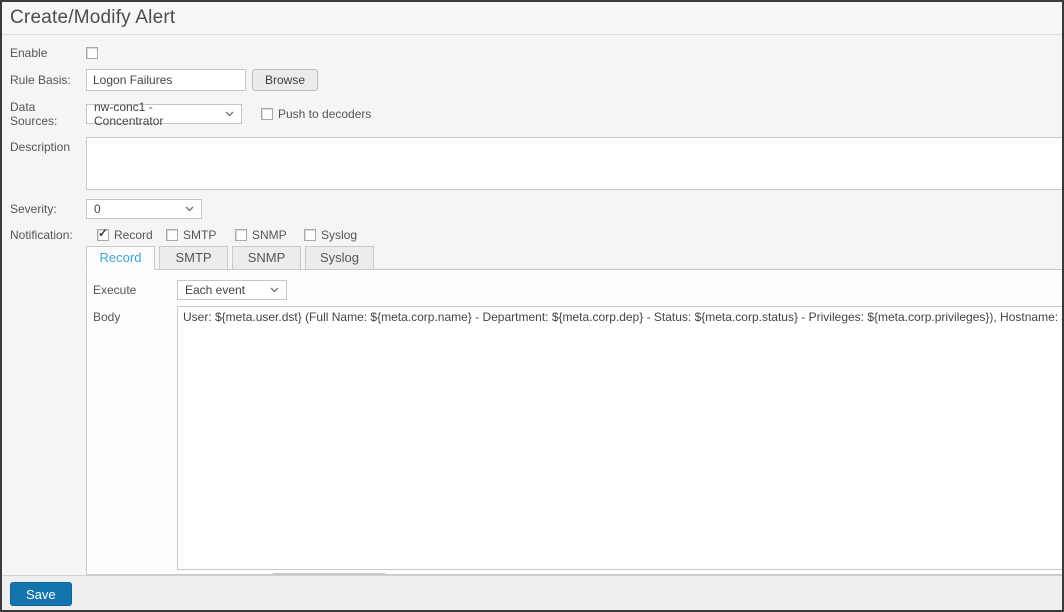 The height and width of the screenshot is (612, 1064). What do you see at coordinates (532, 18) in the screenshot?
I see `header: Create/Modify Alert` at bounding box center [532, 18].